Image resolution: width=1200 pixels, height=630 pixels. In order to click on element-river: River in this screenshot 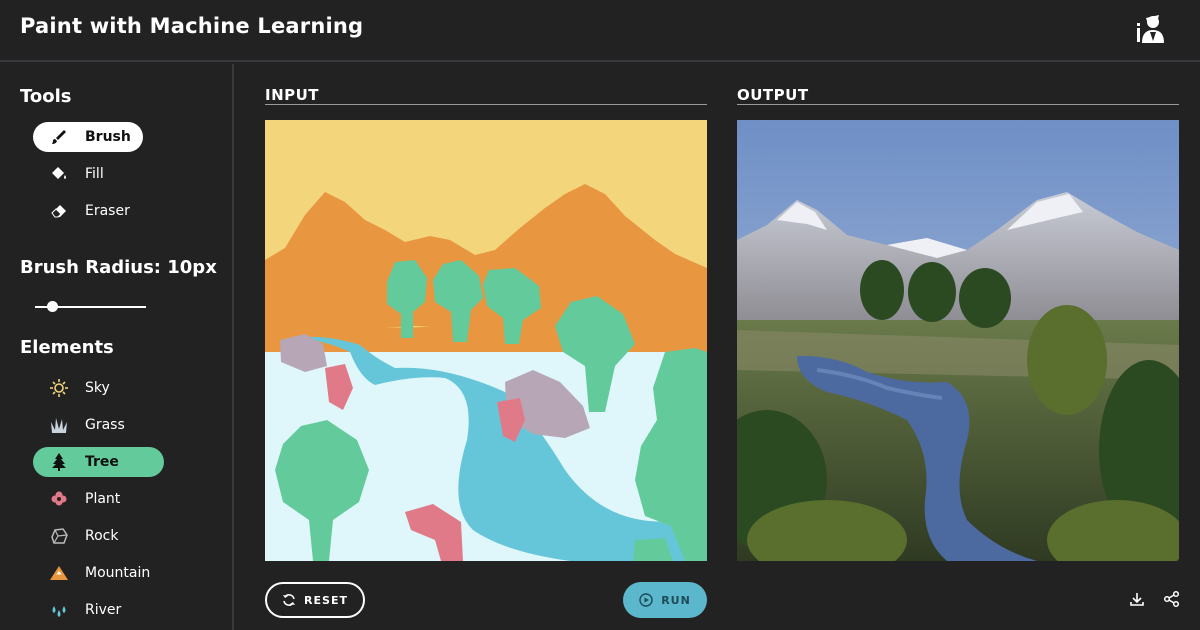, I will do `click(98, 610)`.